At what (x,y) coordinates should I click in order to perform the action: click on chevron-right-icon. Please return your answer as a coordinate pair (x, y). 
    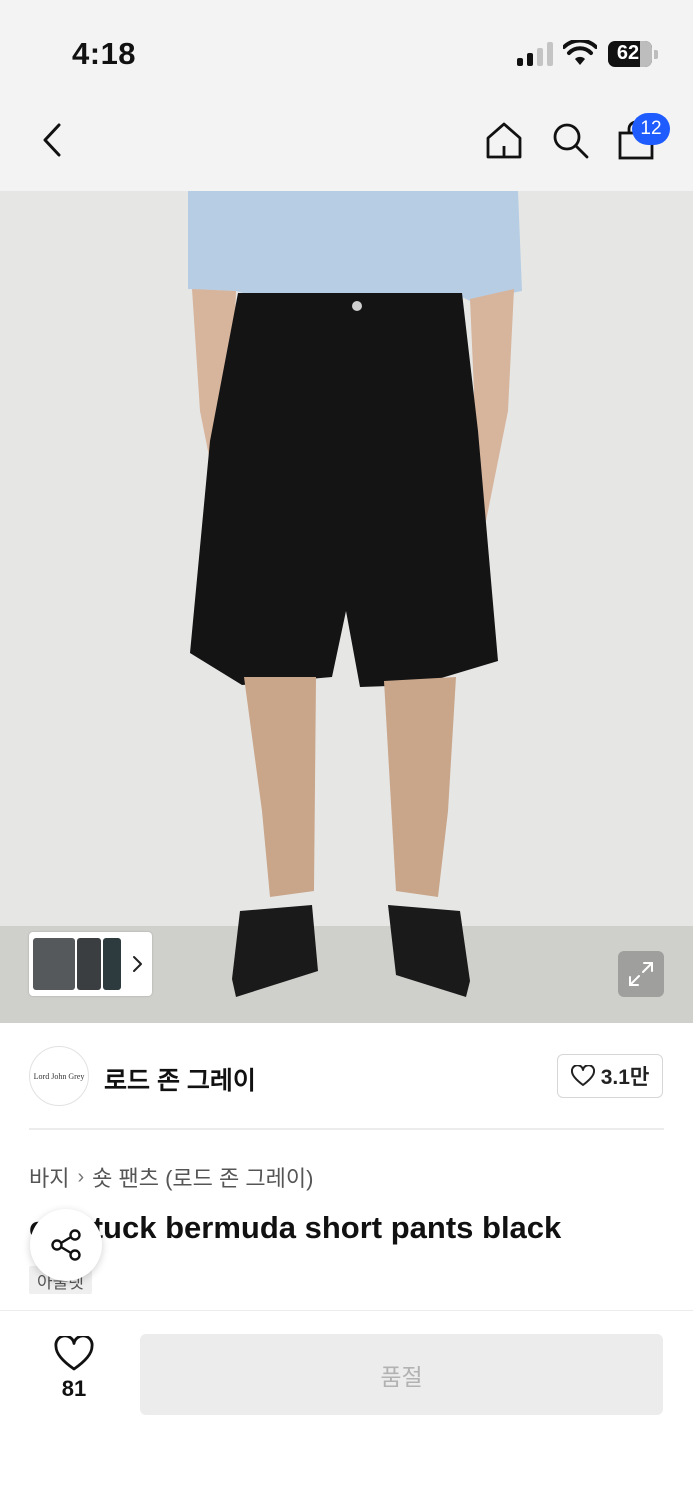
    Looking at the image, I should click on (138, 964).